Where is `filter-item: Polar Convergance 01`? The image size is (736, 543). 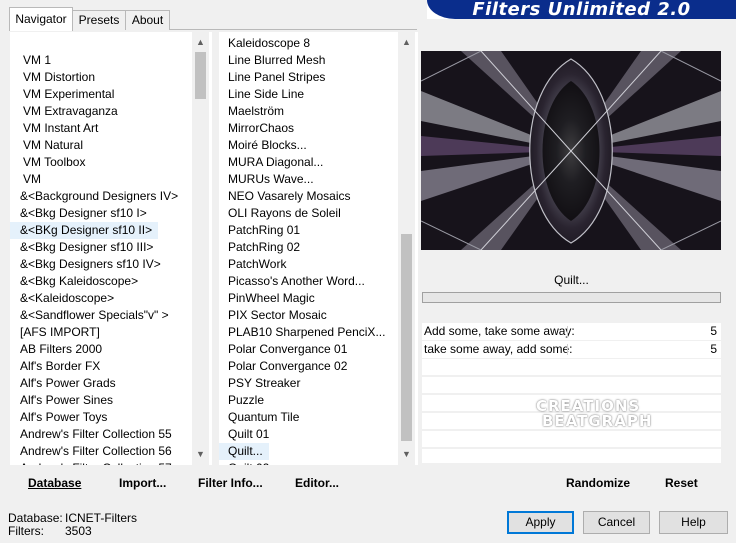
filter-item: Polar Convergance 01 is located at coordinates (283, 349).